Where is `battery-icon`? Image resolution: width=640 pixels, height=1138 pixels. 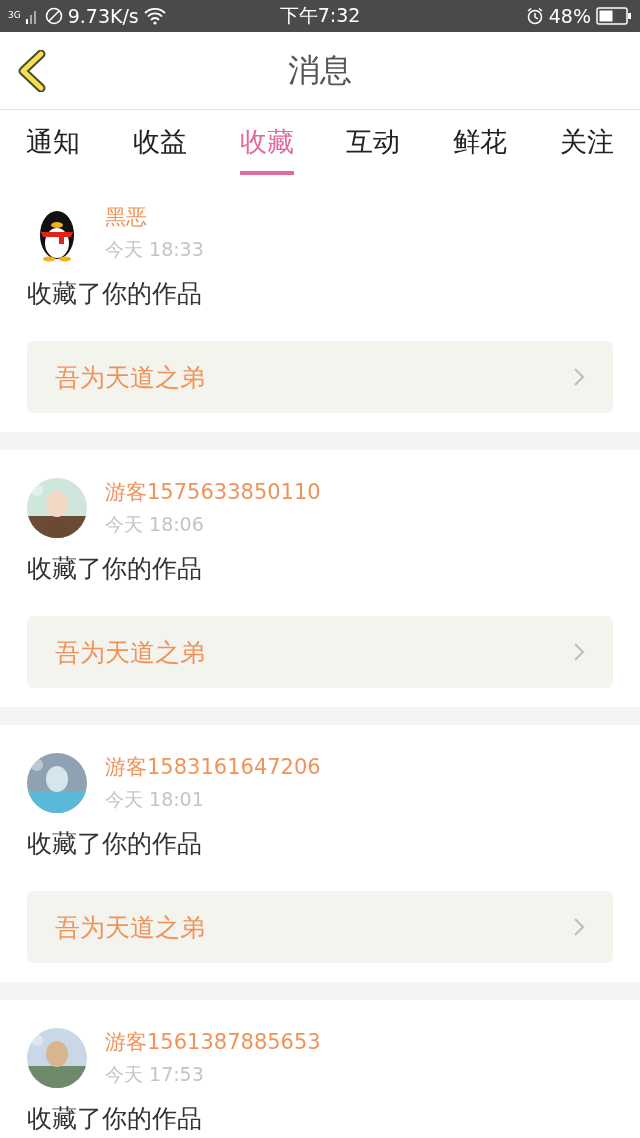
battery-icon is located at coordinates (614, 16).